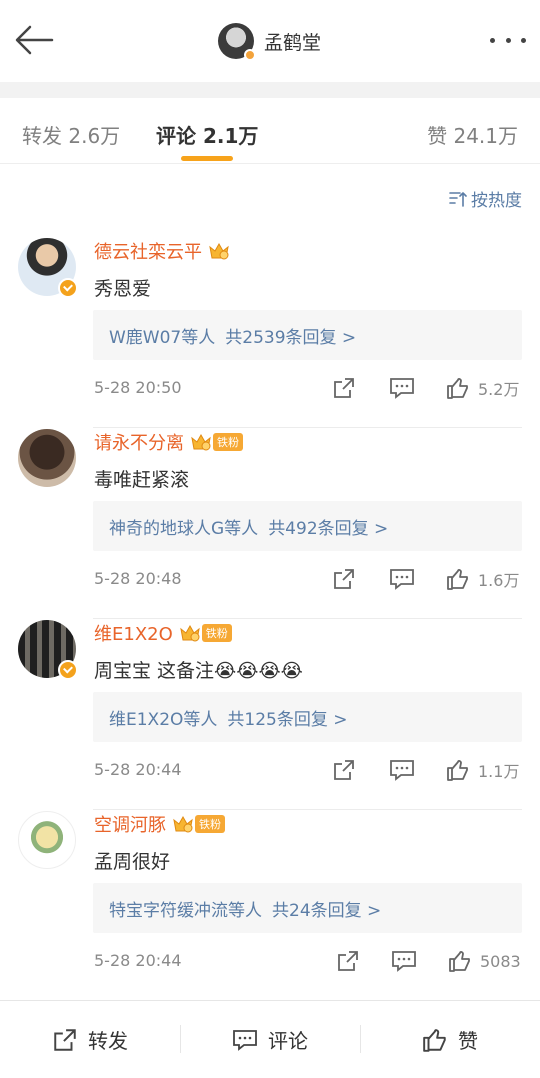  What do you see at coordinates (307, 335) in the screenshot?
I see `reply-summary: W鹿W07等人 共2539条回复 >` at bounding box center [307, 335].